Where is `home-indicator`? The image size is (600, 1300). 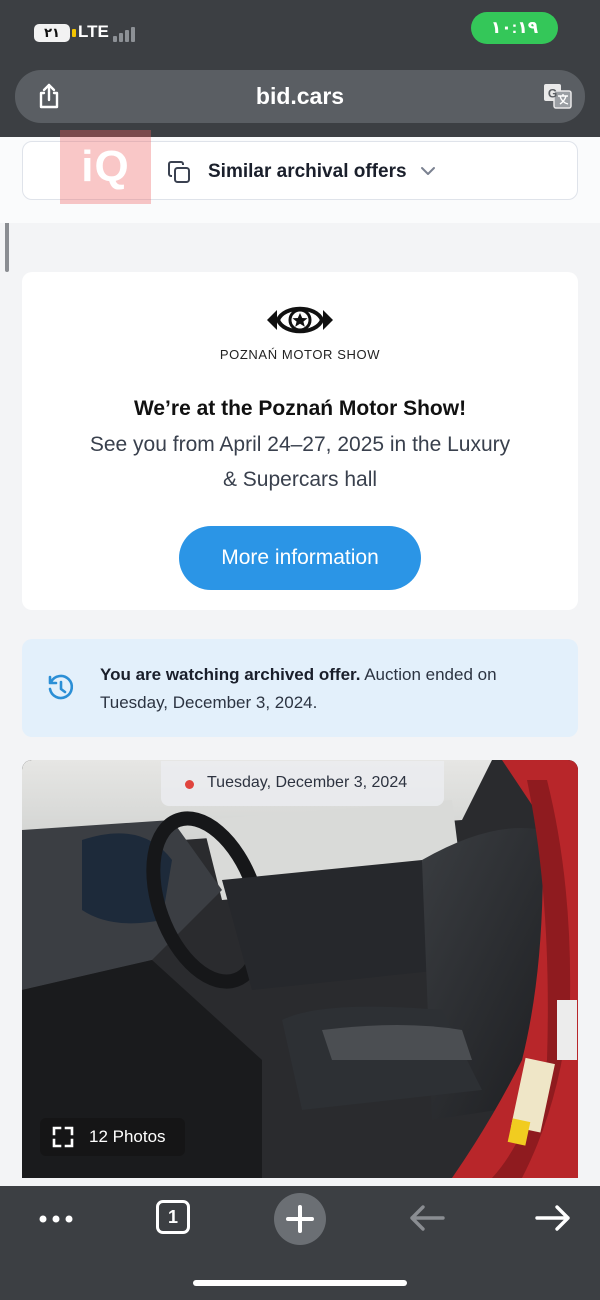
home-indicator is located at coordinates (300, 1283).